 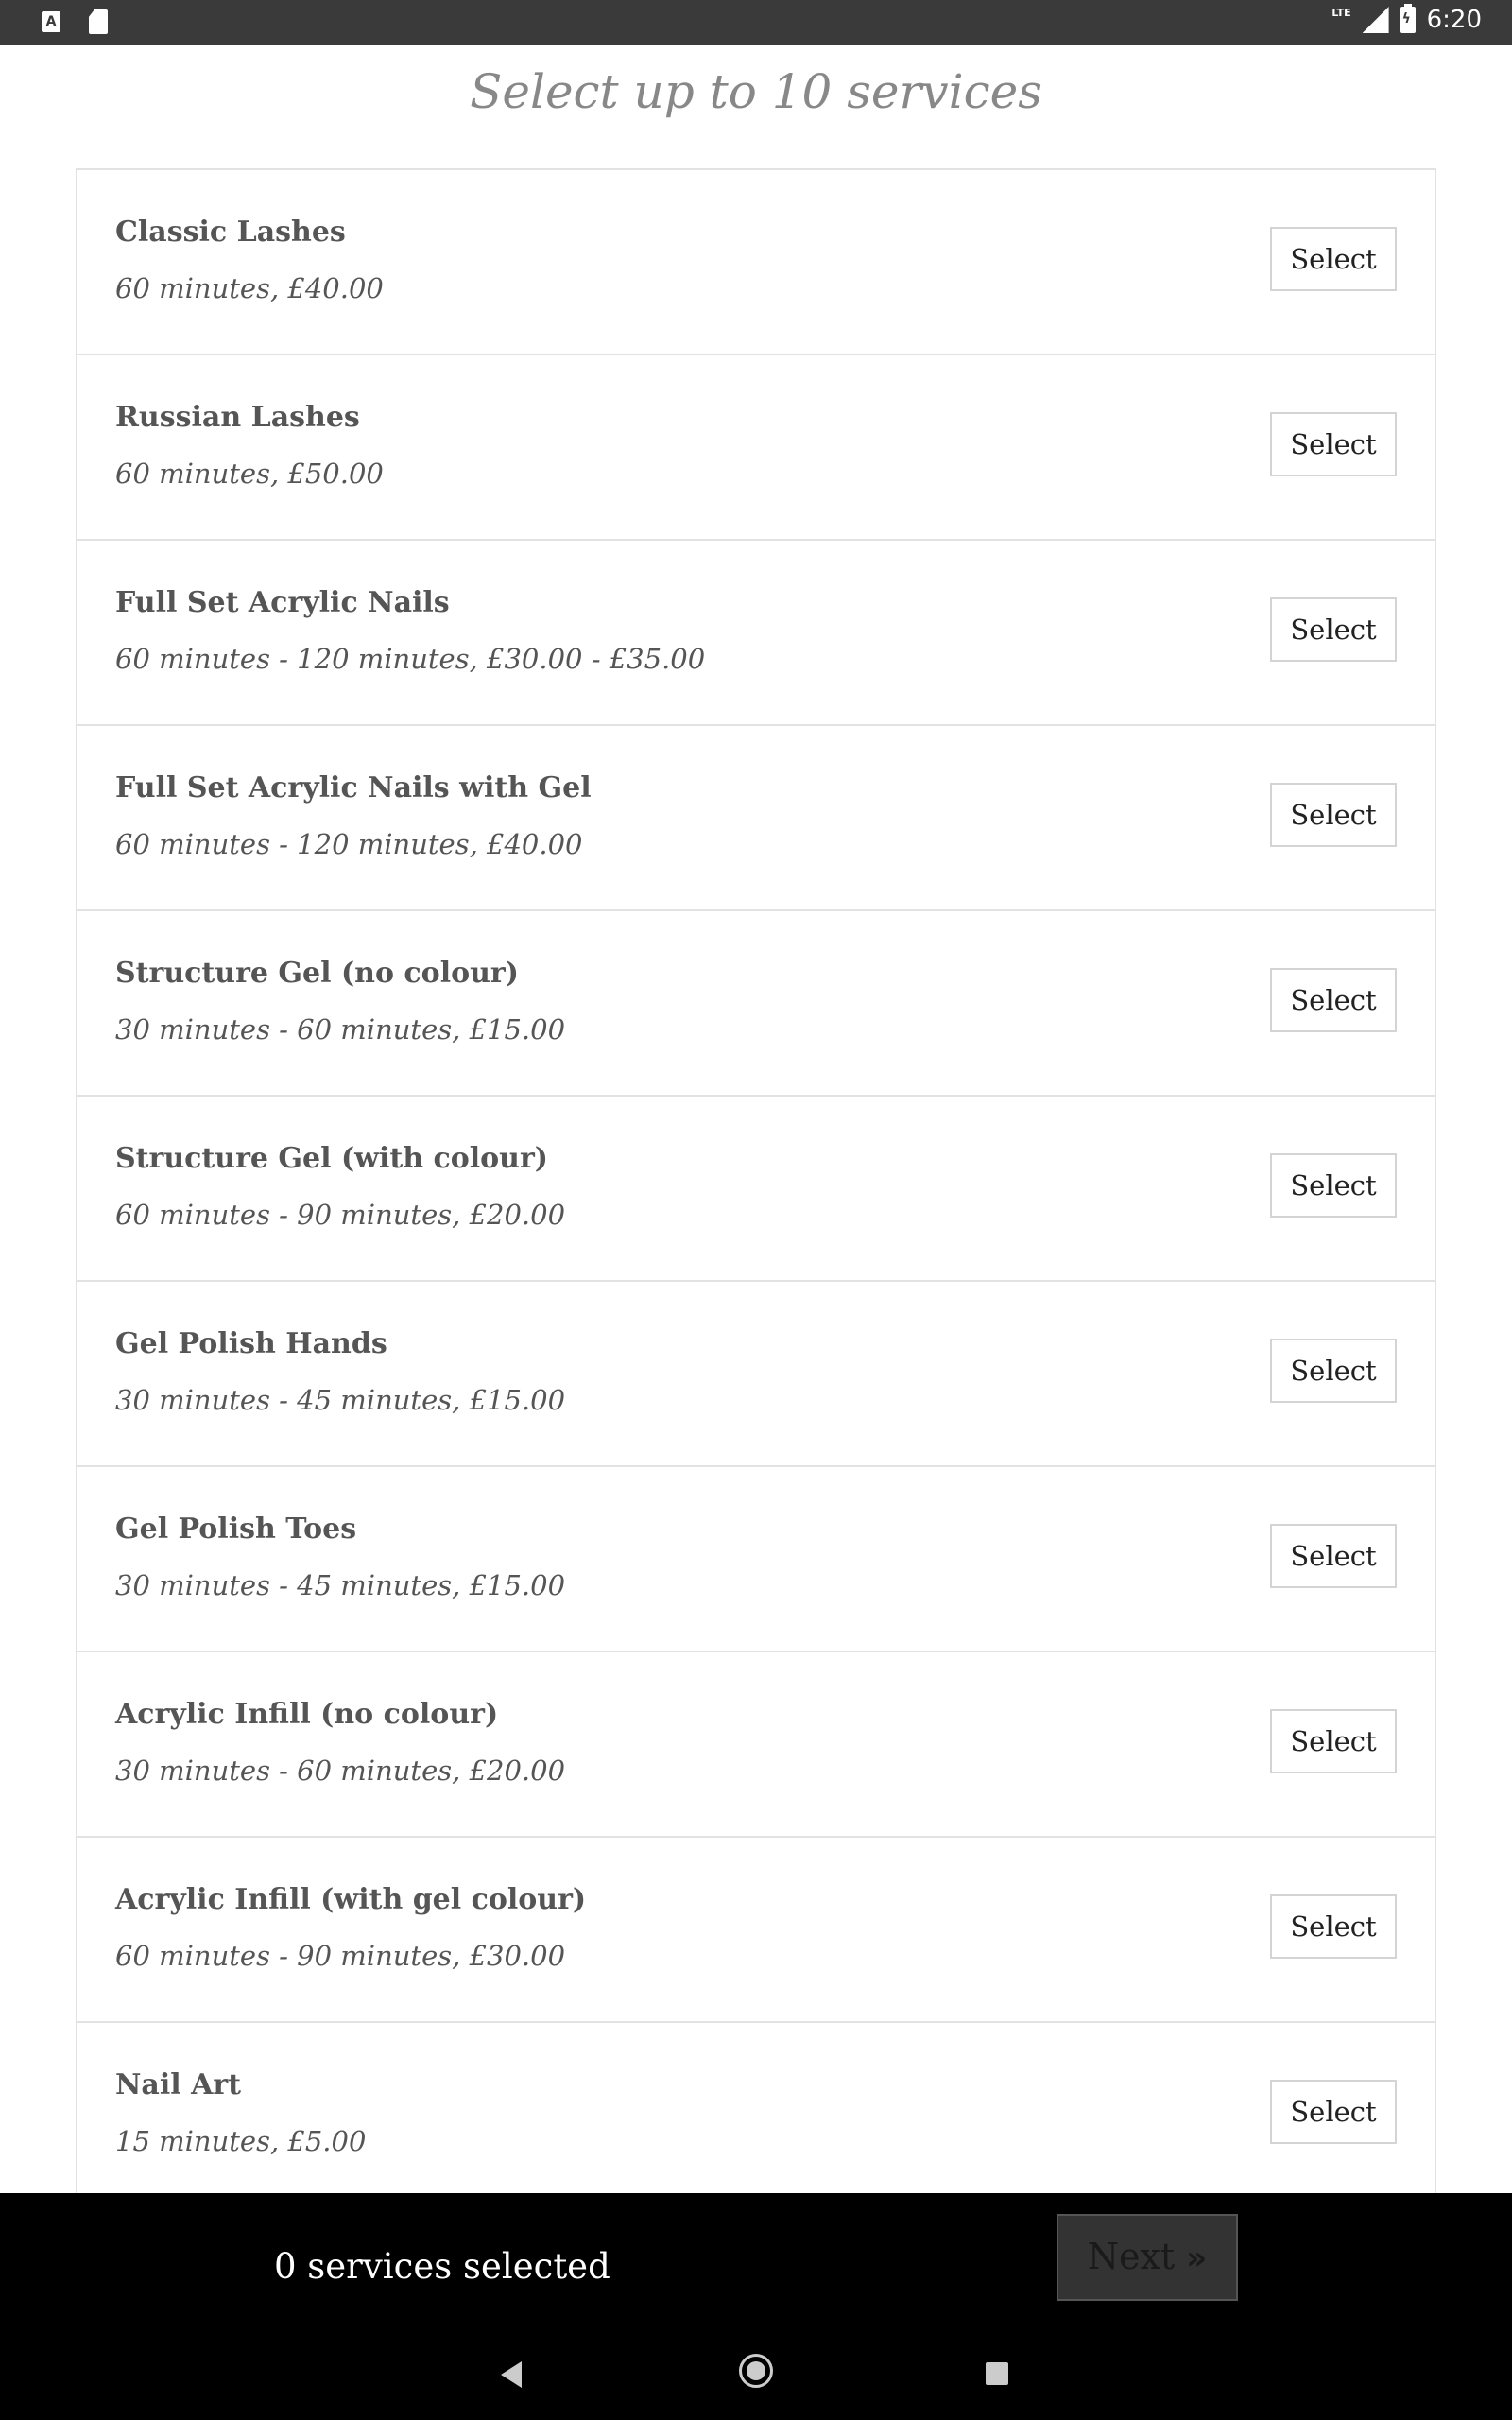 What do you see at coordinates (756, 22) in the screenshot?
I see `status-bar: A LTE ϟ 6:20` at bounding box center [756, 22].